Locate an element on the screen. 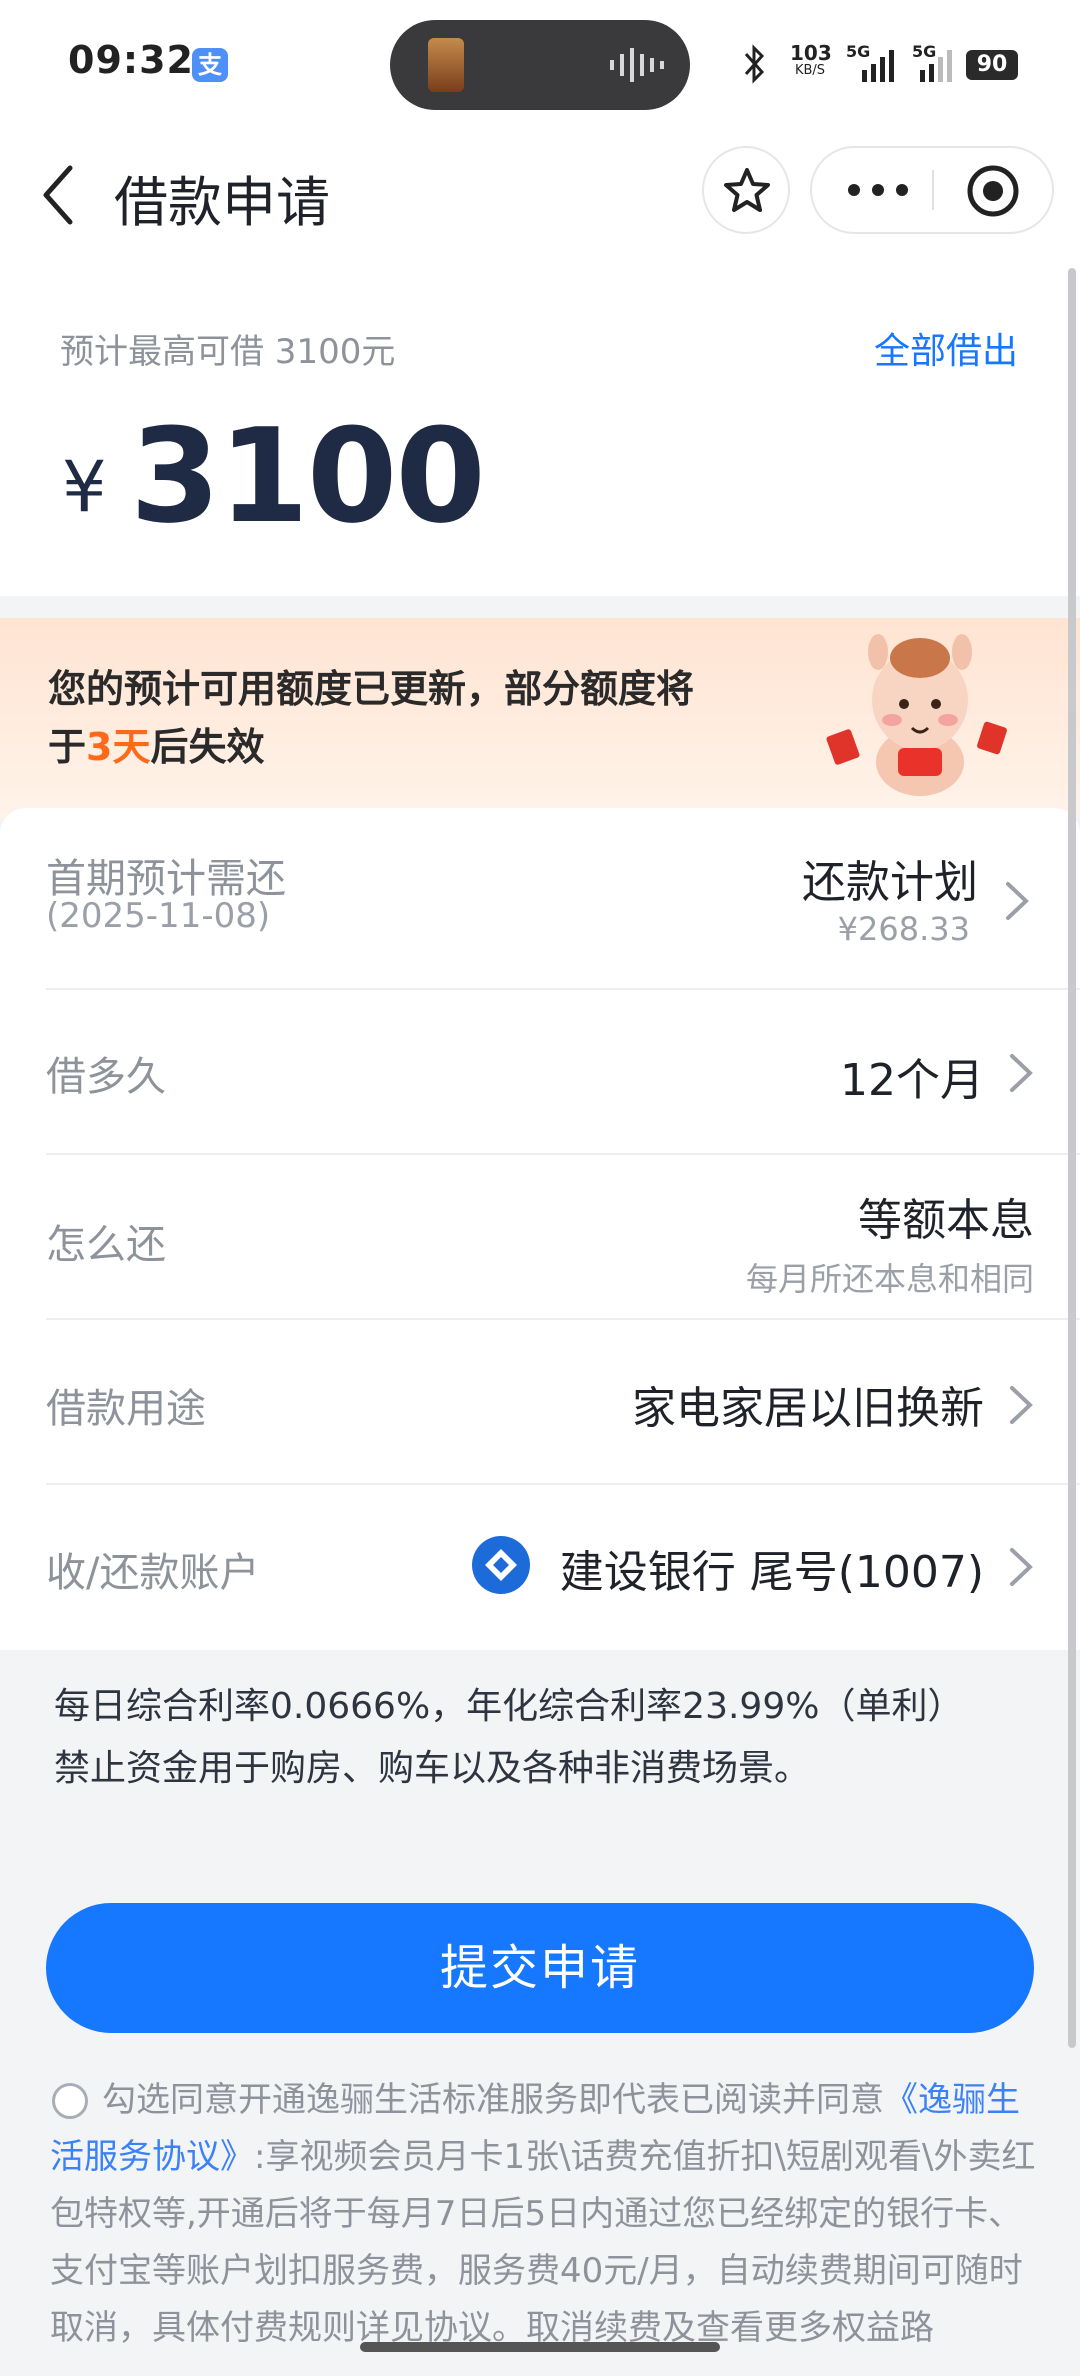  account-value: 建设银行 尾号(1007) is located at coordinates (772, 1568).